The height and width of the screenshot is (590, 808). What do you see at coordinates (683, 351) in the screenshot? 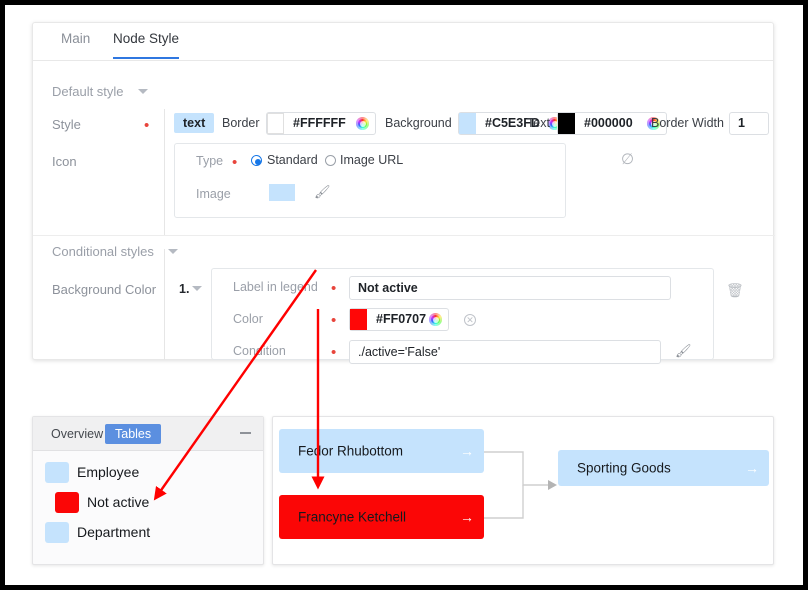
I see `condition-magic-wand-icon: 🖌` at bounding box center [683, 351].